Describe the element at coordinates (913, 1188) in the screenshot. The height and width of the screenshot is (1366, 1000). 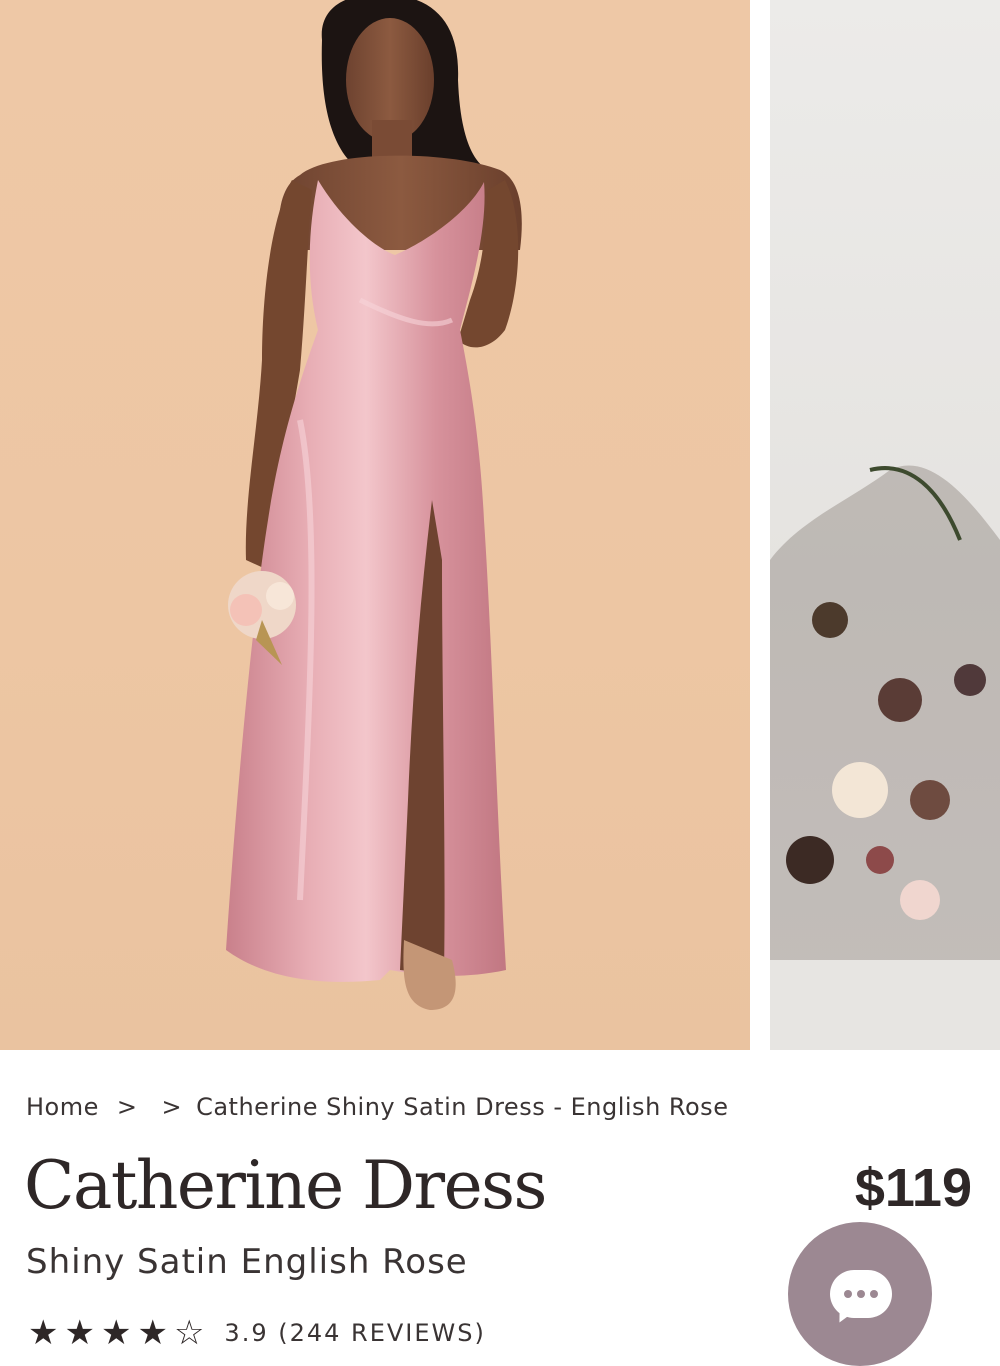
I see `product-price: $119` at that location.